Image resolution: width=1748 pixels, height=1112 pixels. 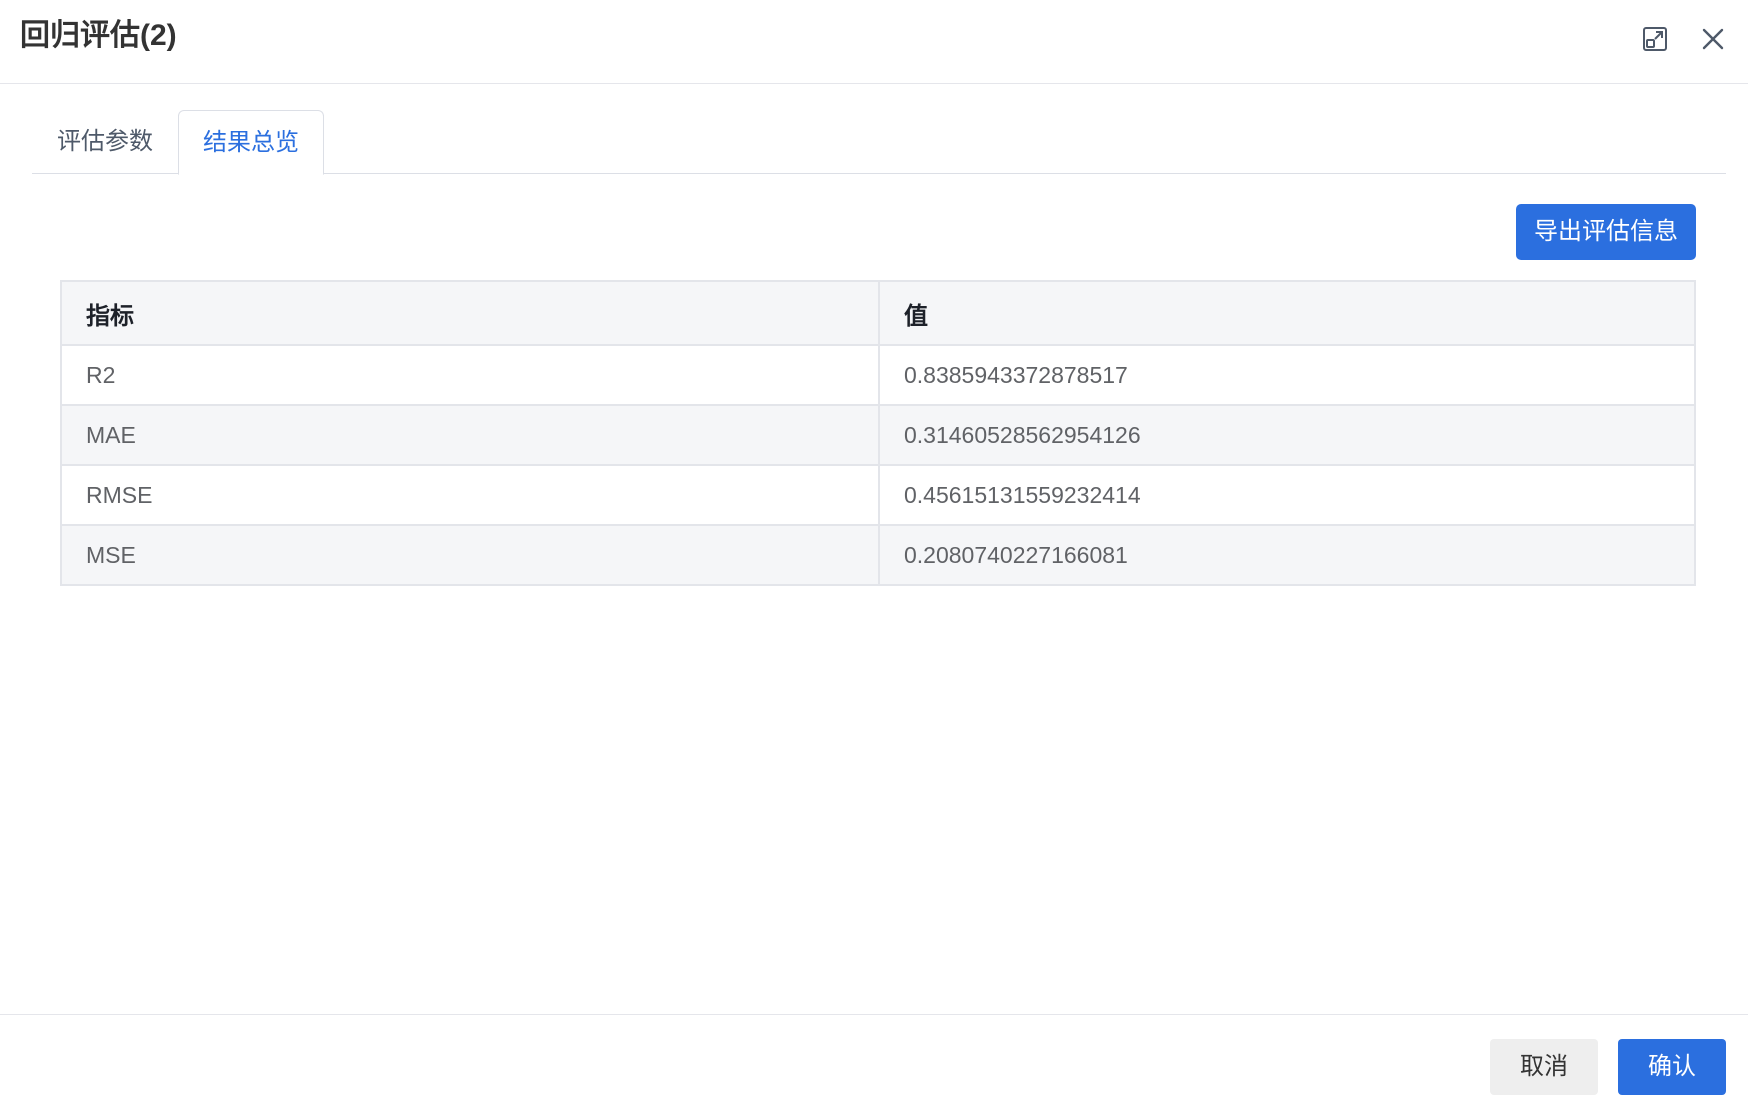 I want to click on dialog-title: 回归评估(2), so click(x=98, y=35).